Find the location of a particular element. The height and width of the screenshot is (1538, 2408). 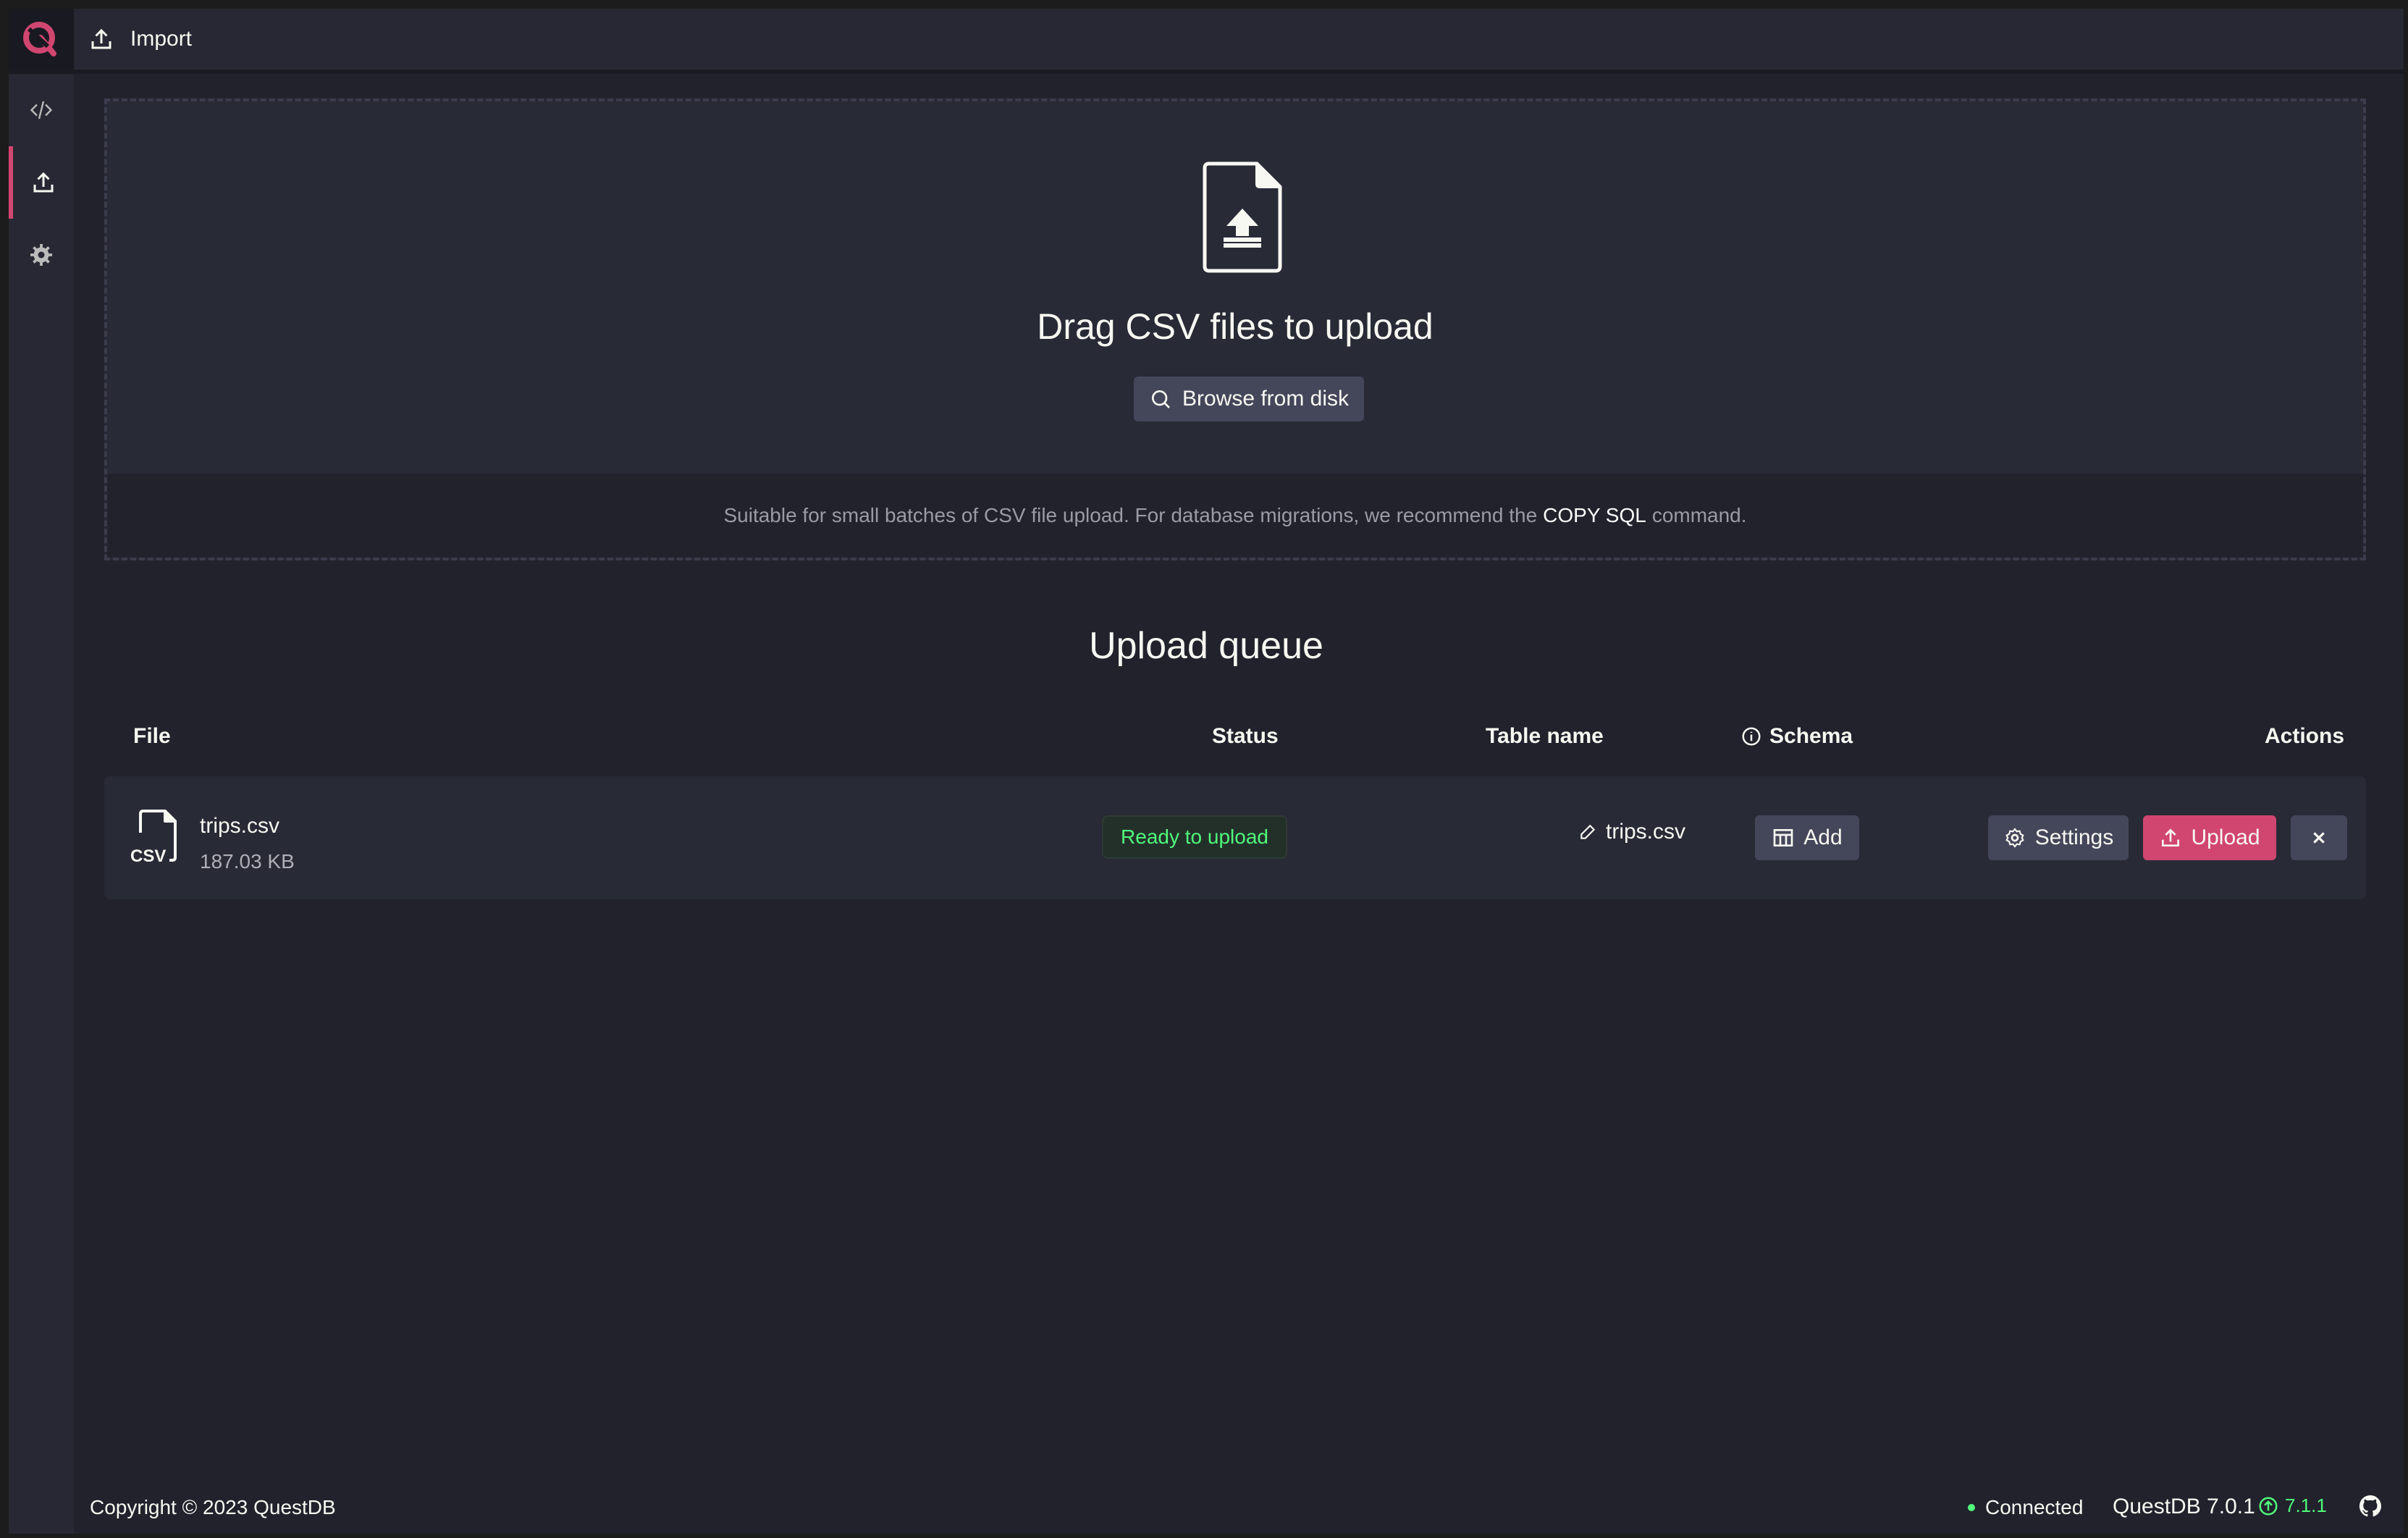

upload-queue-title: Upload queue is located at coordinates (1206, 646).